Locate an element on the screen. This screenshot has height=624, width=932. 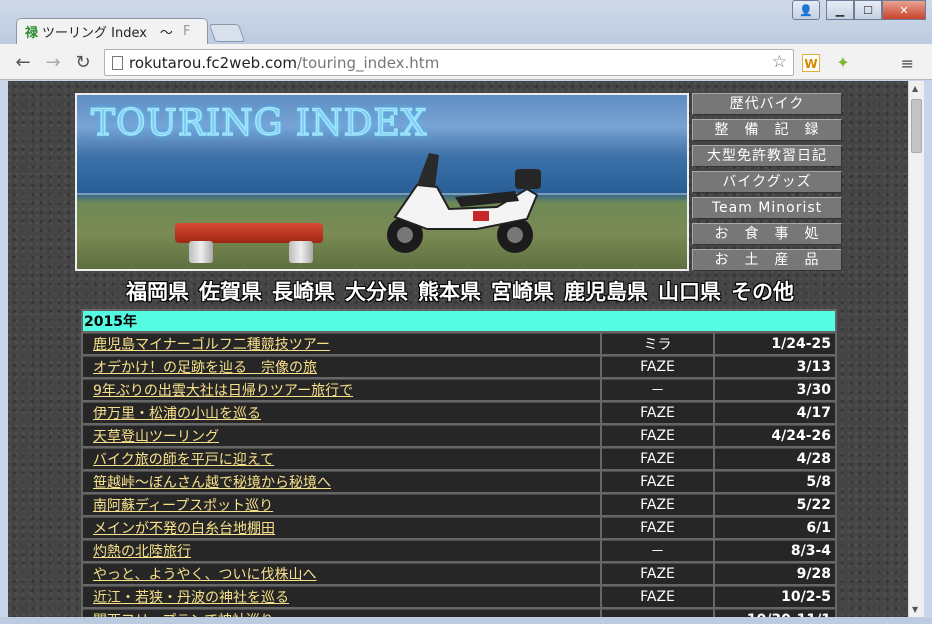
prefecture-link: 佐賀県 is located at coordinates (230, 291).